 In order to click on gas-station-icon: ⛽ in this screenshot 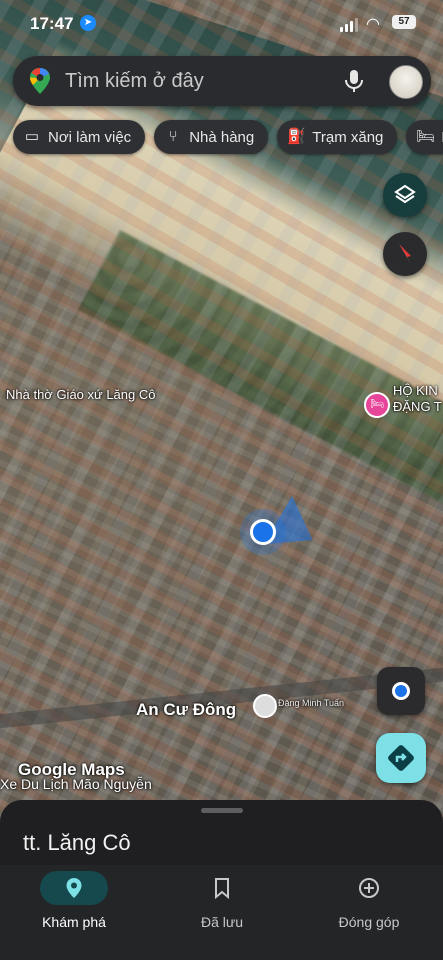, I will do `click(296, 136)`.